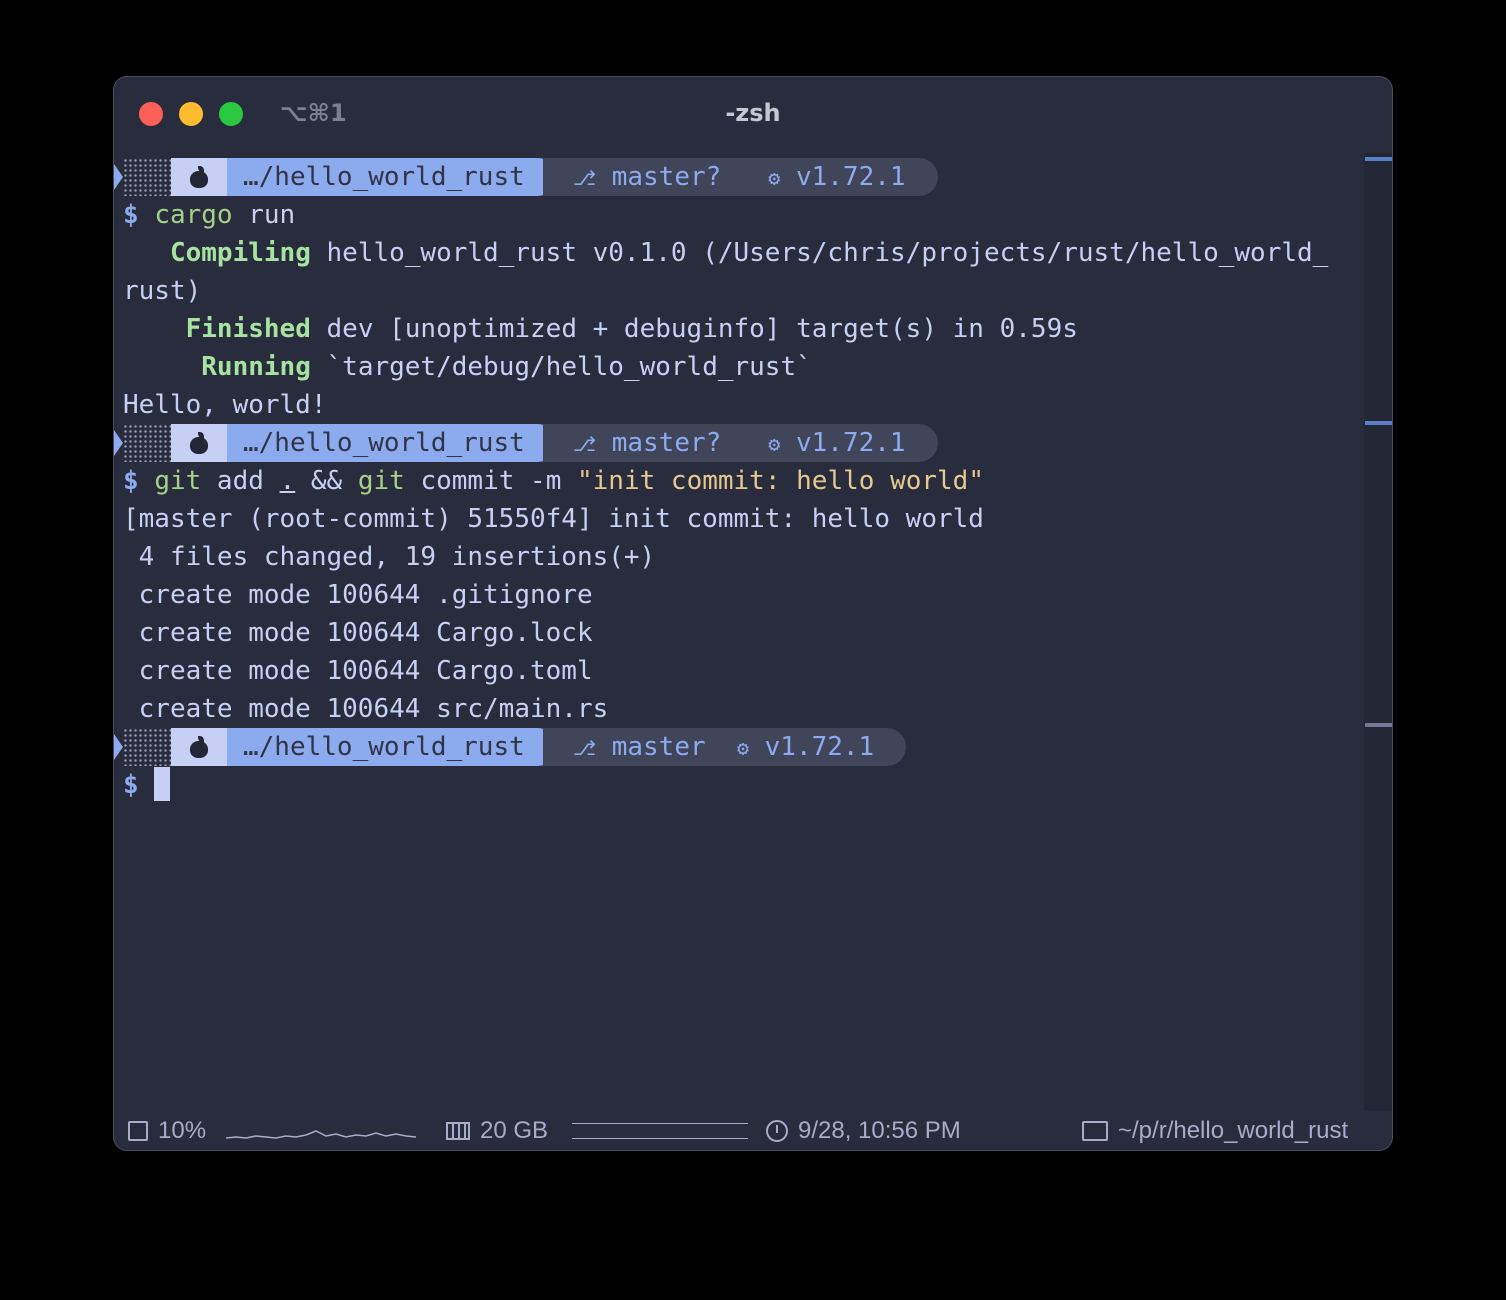 The width and height of the screenshot is (1506, 1300). I want to click on finished-label: Finished, so click(248, 329).